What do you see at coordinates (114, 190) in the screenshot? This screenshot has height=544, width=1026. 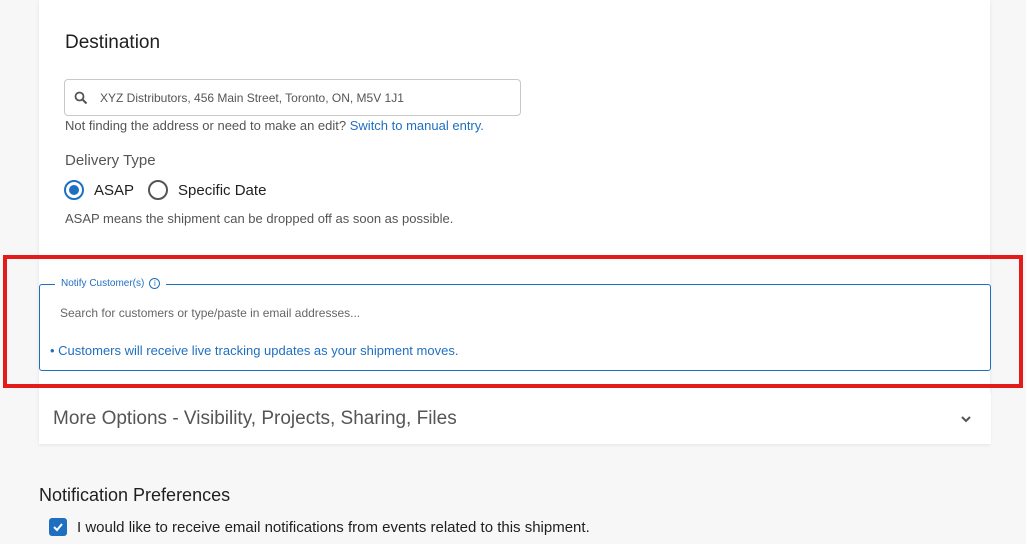 I see `asap-radio-label: ASAP` at bounding box center [114, 190].